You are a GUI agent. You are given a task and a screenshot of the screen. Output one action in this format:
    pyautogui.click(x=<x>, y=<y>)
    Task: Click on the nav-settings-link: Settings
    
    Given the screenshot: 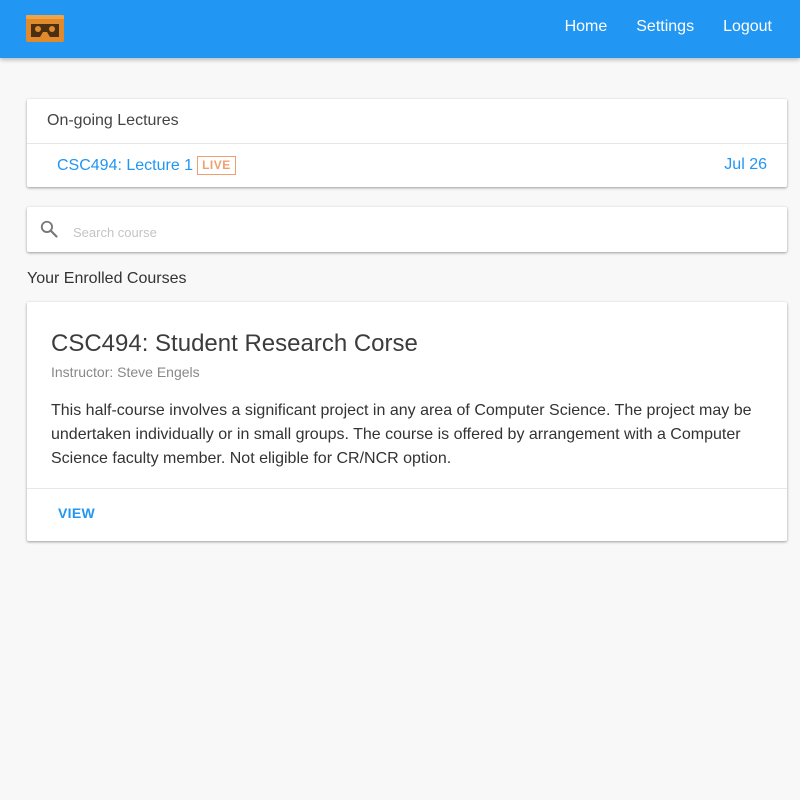 What is the action you would take?
    pyautogui.click(x=665, y=27)
    